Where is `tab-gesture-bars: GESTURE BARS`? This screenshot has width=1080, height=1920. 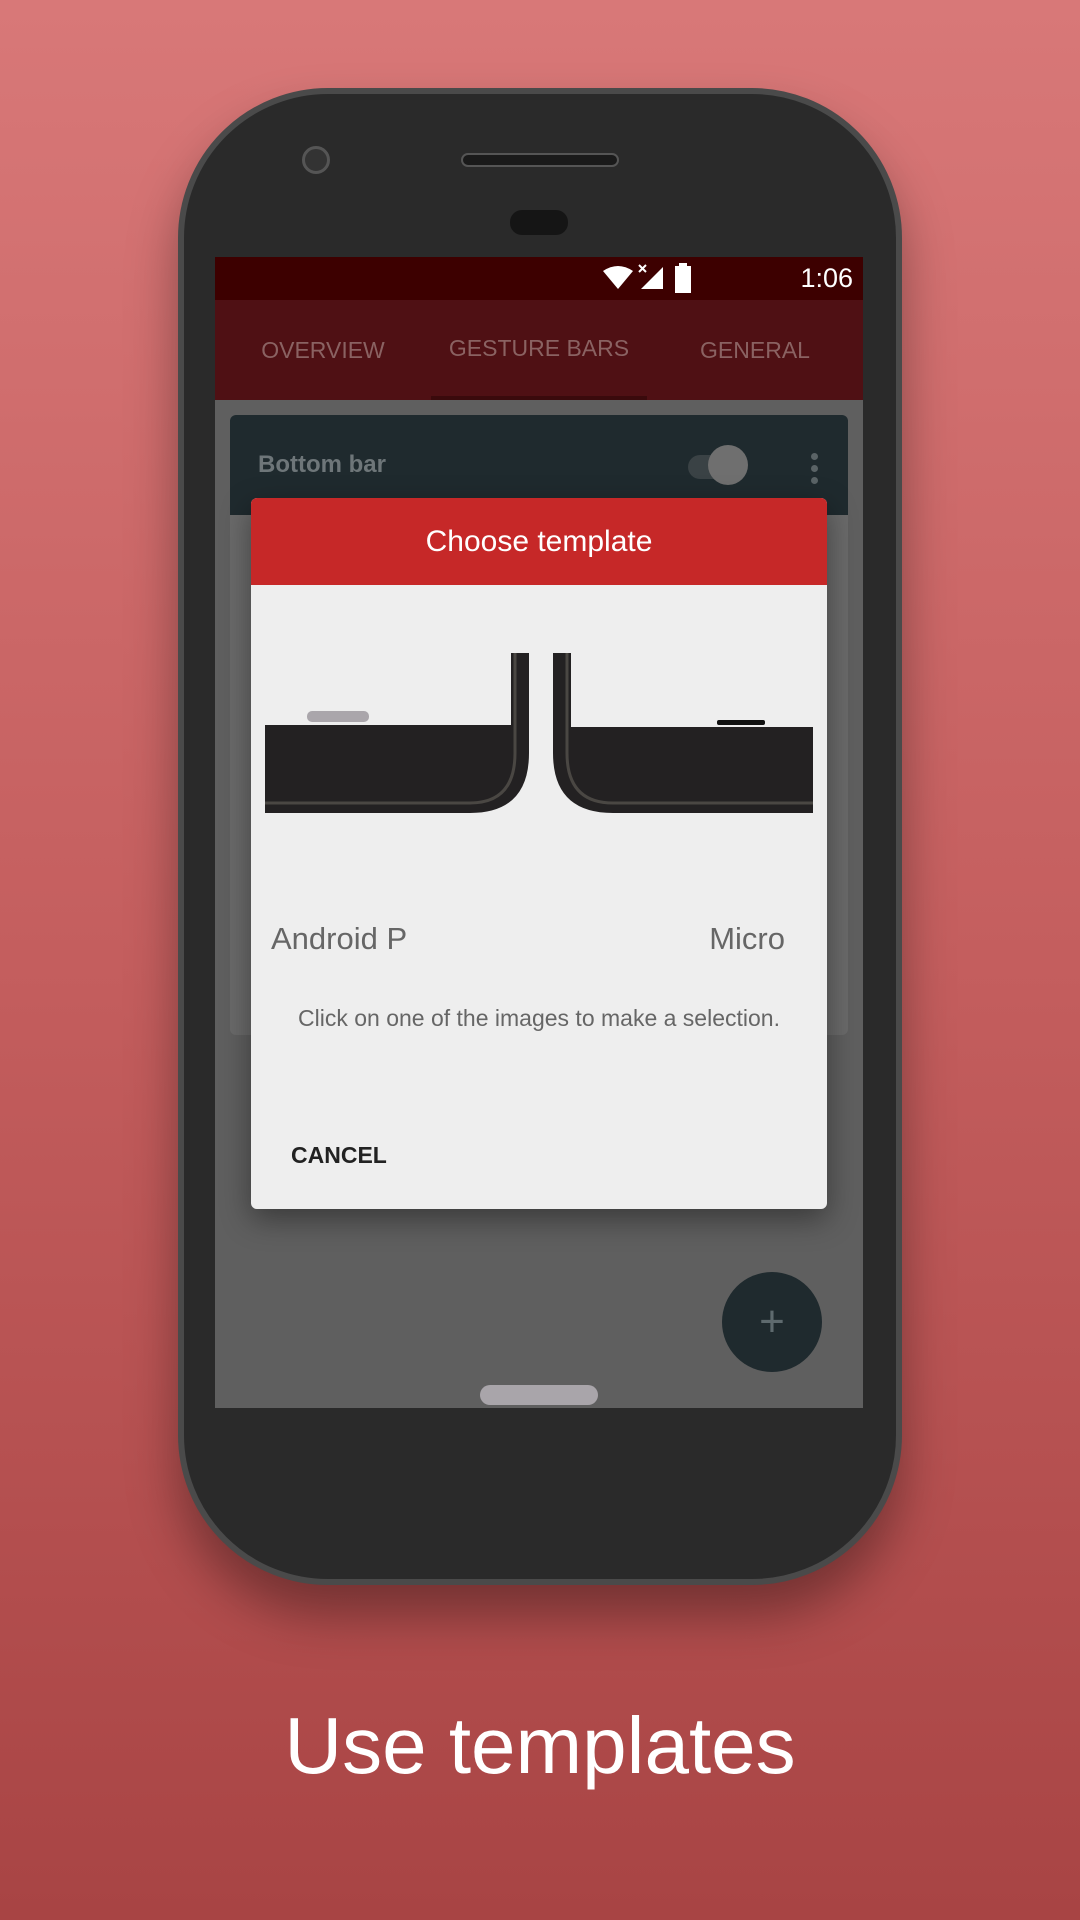 tab-gesture-bars: GESTURE BARS is located at coordinates (539, 350).